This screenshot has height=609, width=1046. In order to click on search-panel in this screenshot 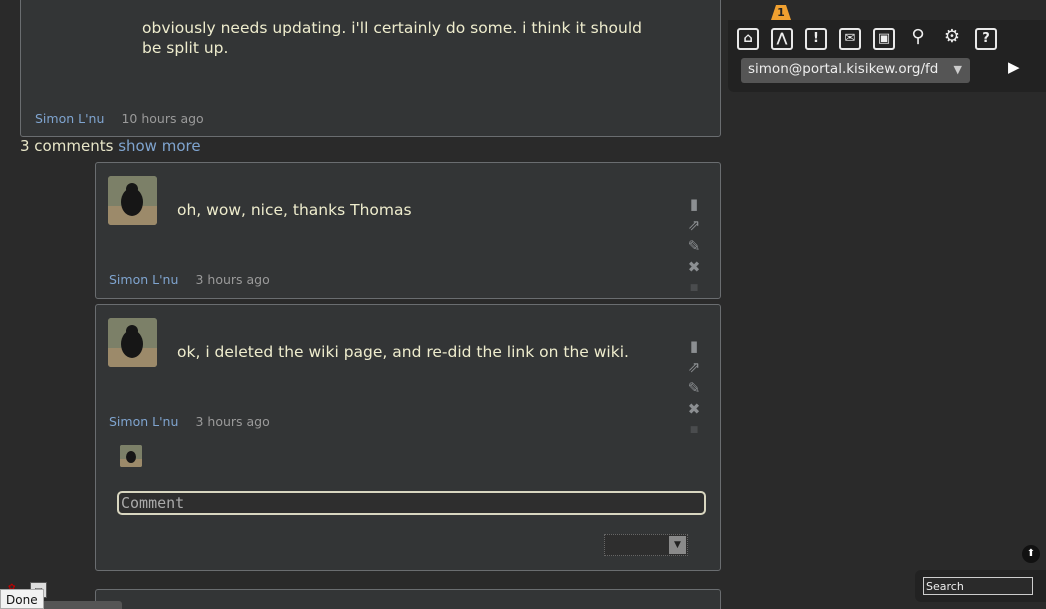, I will do `click(980, 586)`.